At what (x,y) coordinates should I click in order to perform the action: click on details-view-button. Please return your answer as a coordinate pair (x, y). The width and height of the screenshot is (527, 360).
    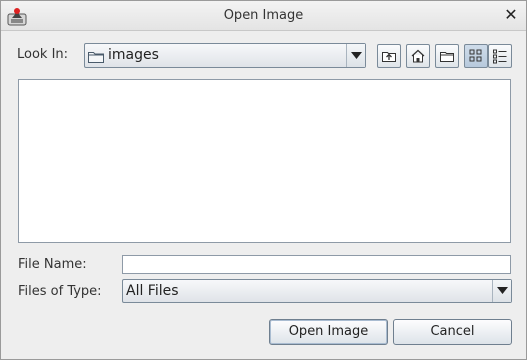
    Looking at the image, I should click on (500, 56).